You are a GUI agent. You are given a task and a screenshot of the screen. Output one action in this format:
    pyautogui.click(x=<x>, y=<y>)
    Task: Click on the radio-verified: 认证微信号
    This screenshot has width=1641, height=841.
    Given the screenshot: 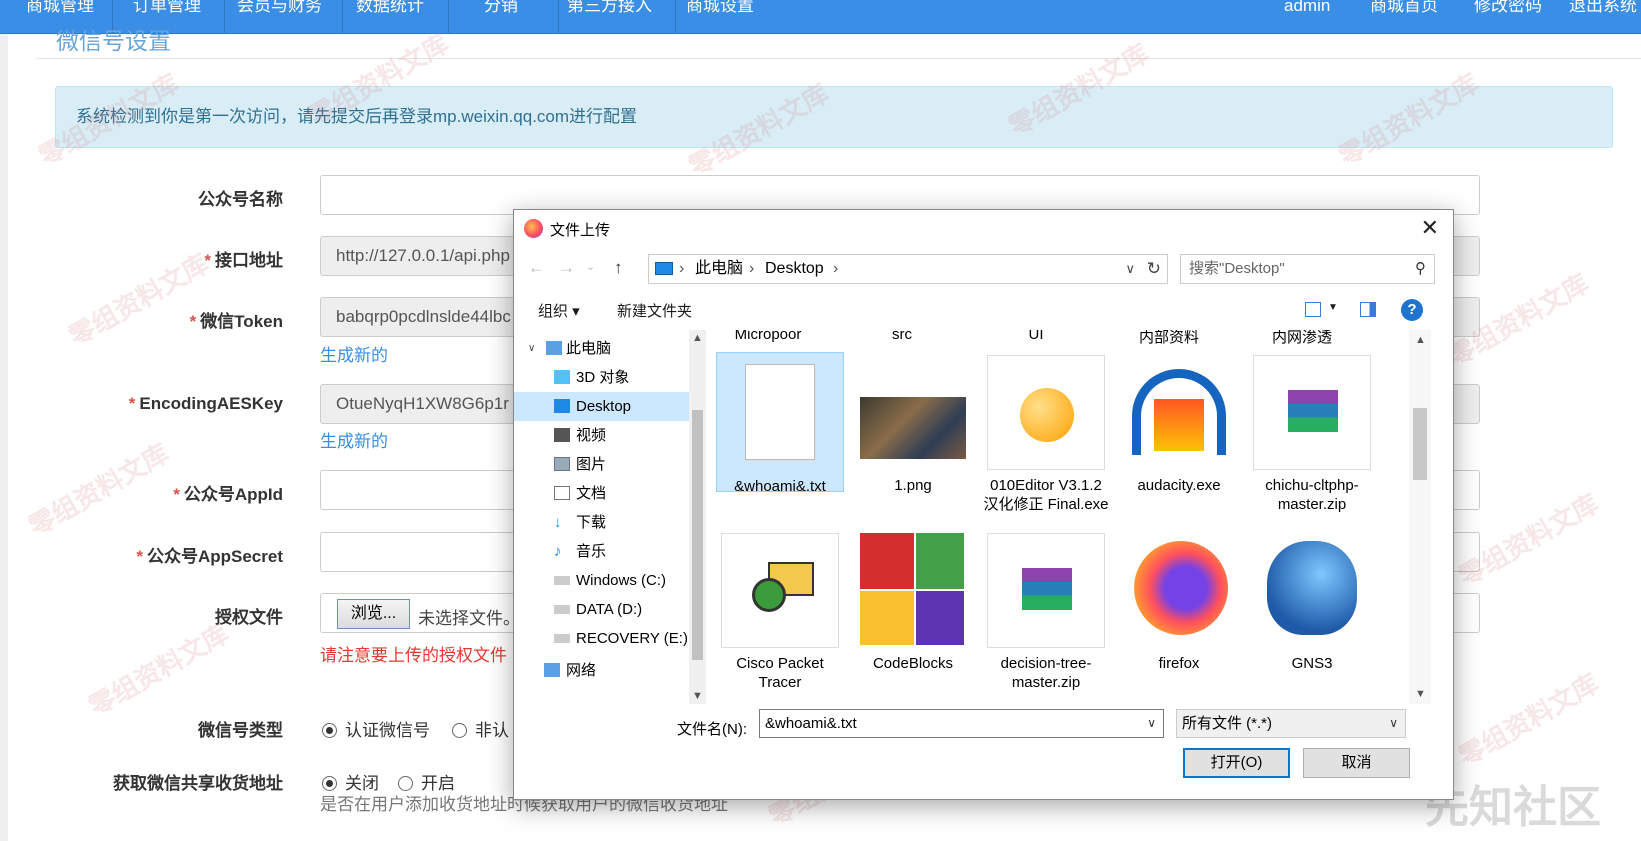 What is the action you would take?
    pyautogui.click(x=376, y=728)
    